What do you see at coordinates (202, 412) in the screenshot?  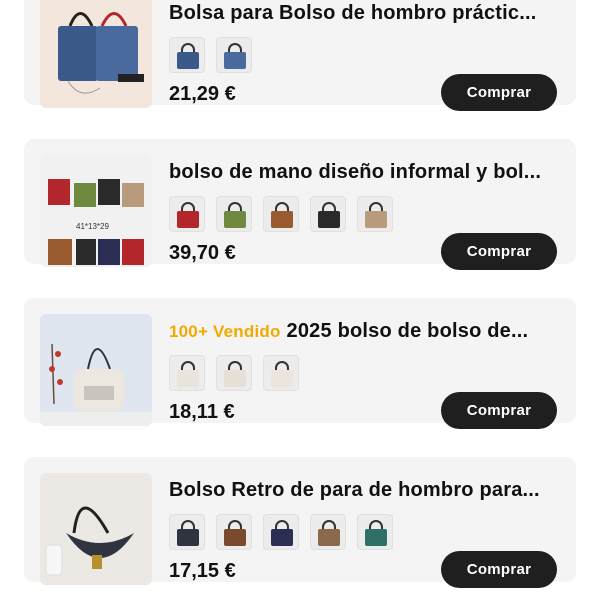 I see `product-price: 18,11 €` at bounding box center [202, 412].